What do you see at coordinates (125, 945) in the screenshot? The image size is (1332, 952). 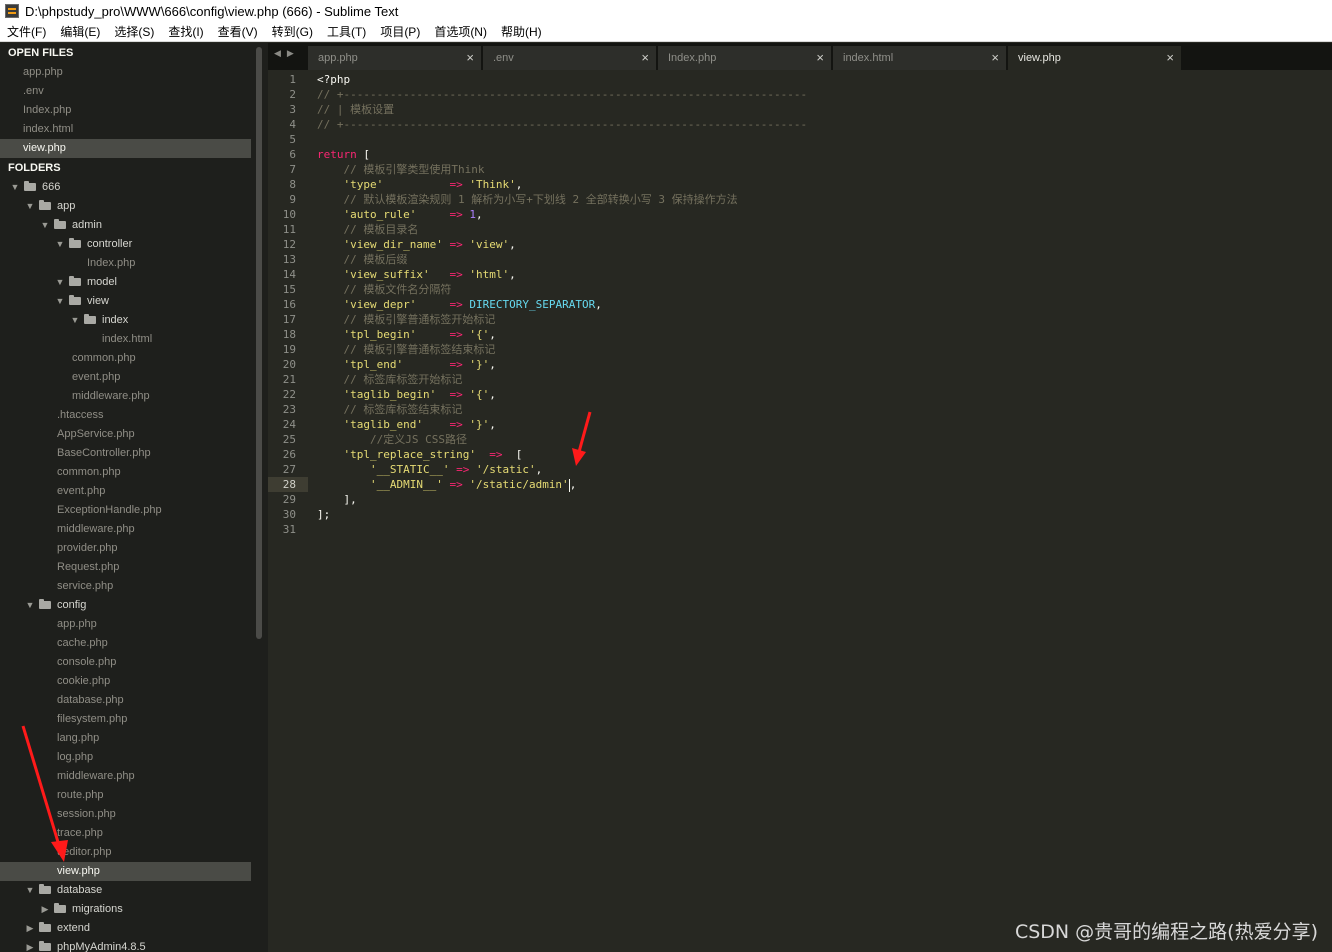 I see `tree-folder: ▶ phpMyAdmin4.8.5` at bounding box center [125, 945].